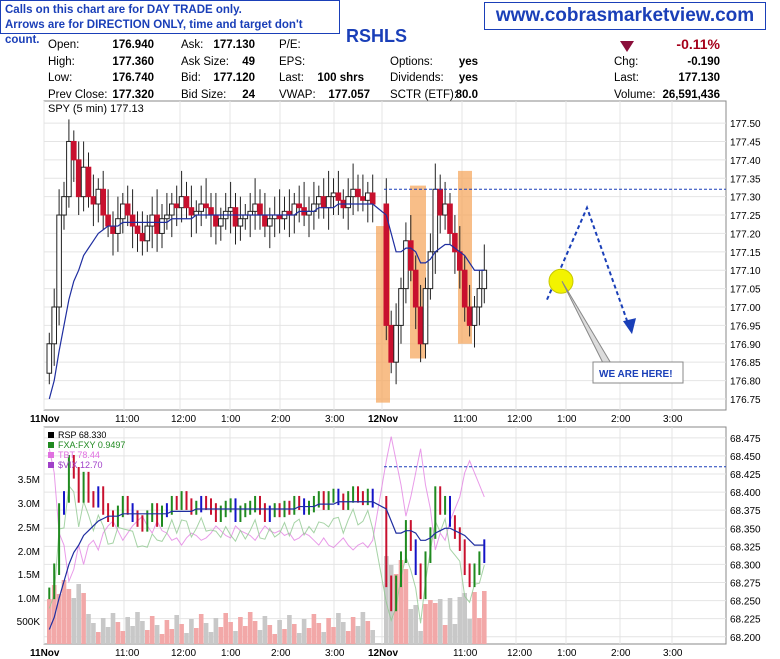  I want to click on volume-tick: 2.0M, so click(29, 552).